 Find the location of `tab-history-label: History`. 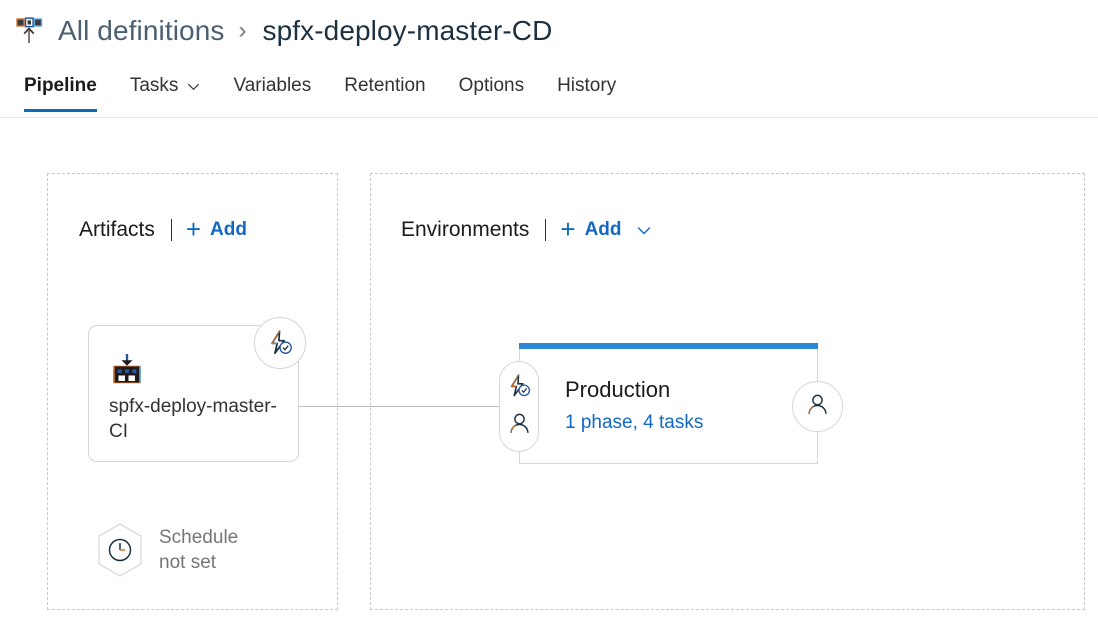

tab-history-label: History is located at coordinates (587, 85).